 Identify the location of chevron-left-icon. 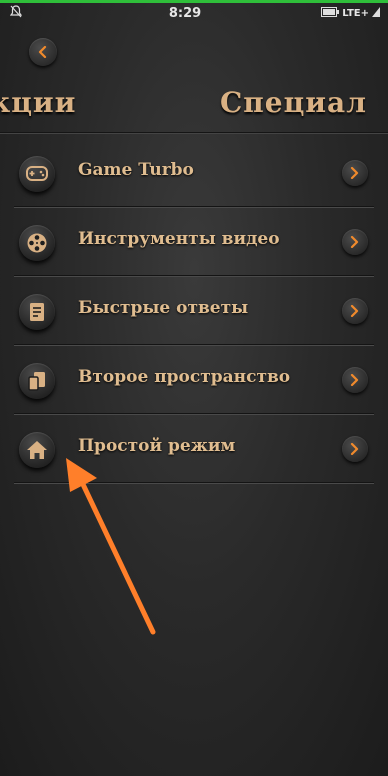
(43, 52).